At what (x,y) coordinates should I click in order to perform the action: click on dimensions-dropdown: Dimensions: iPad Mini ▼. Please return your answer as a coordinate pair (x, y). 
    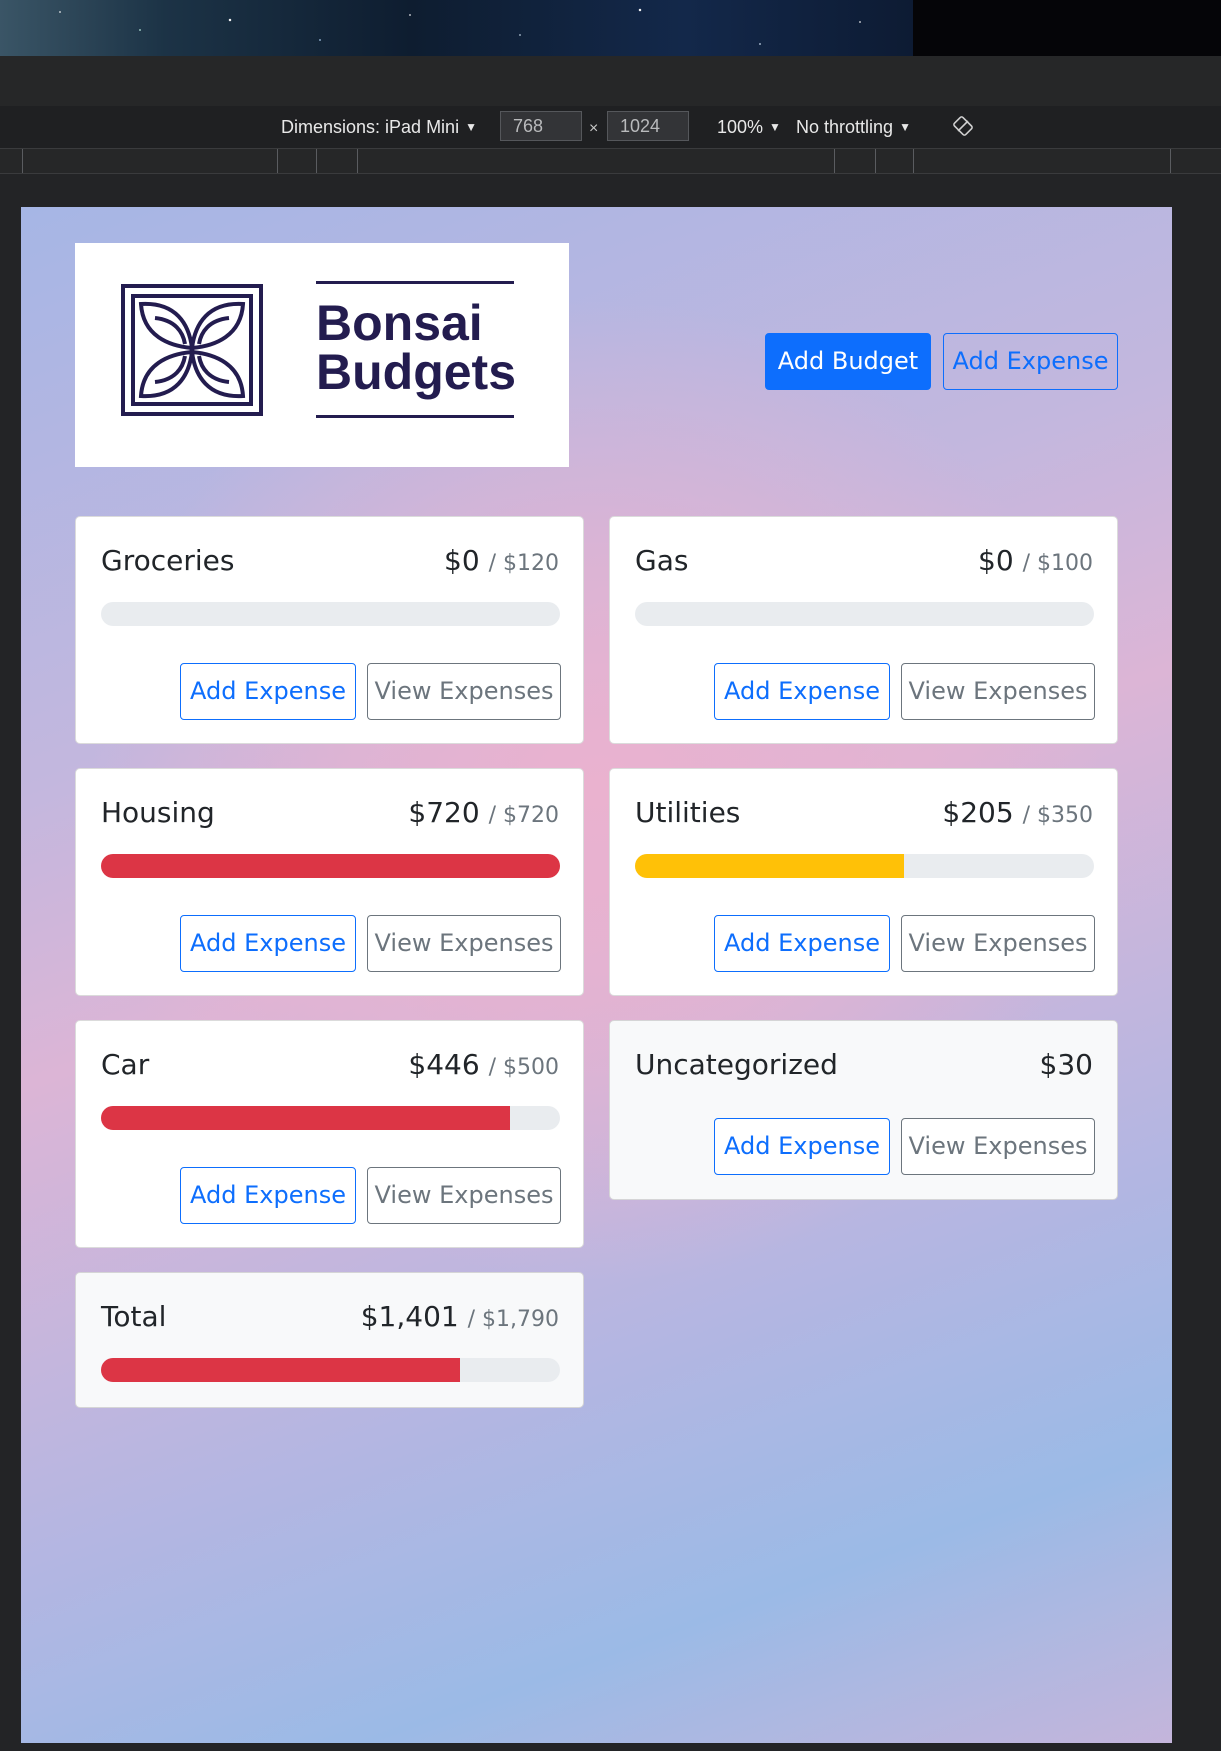
    Looking at the image, I should click on (379, 127).